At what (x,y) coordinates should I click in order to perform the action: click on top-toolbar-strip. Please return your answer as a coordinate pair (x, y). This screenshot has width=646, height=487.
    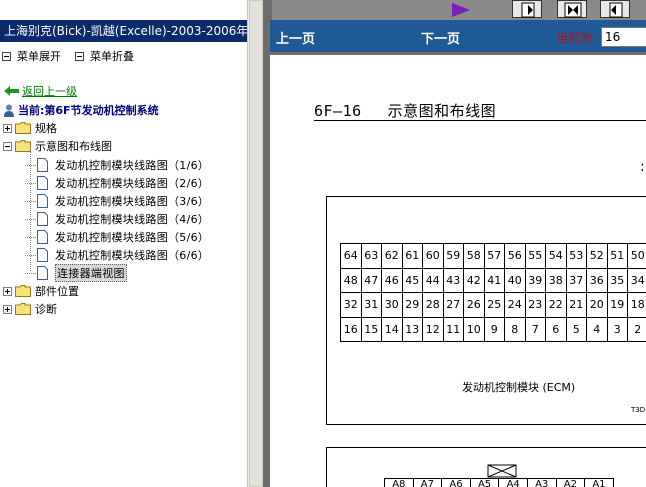
    Looking at the image, I should click on (458, 10).